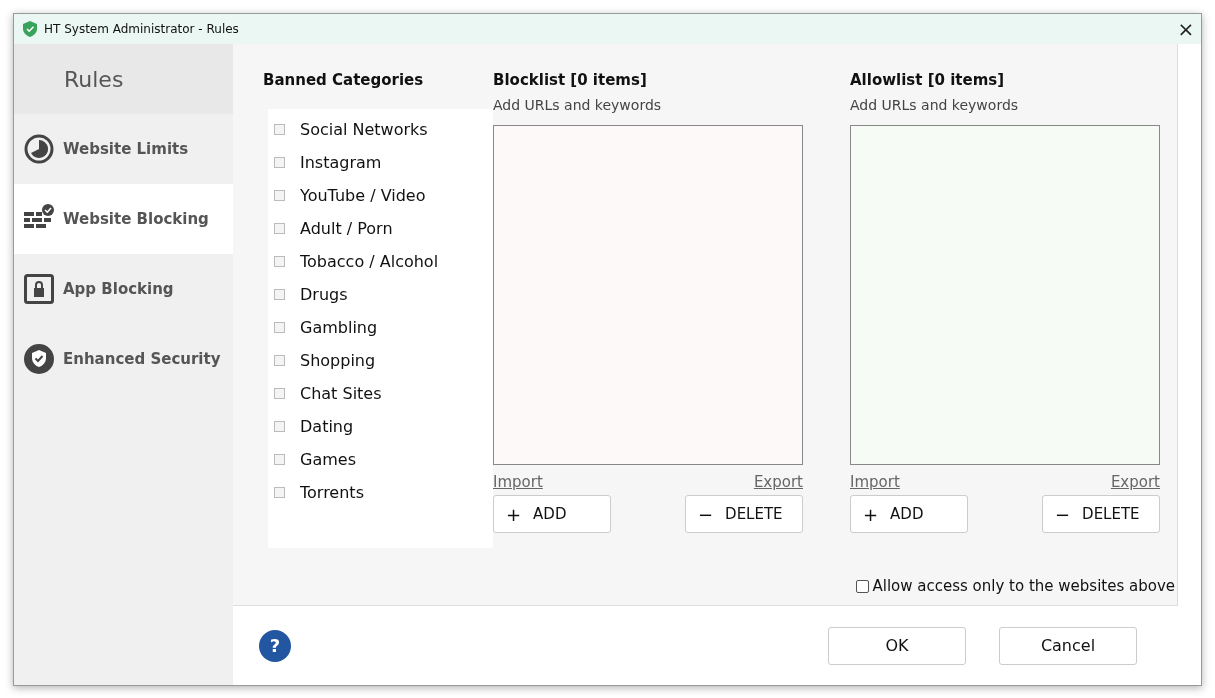  I want to click on sidebar-item: Website Blocking, so click(123, 219).